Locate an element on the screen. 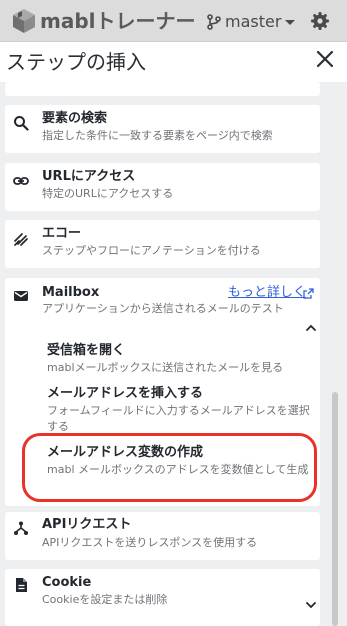 This screenshot has height=626, width=347. highlight-annotation is located at coordinates (169, 467).